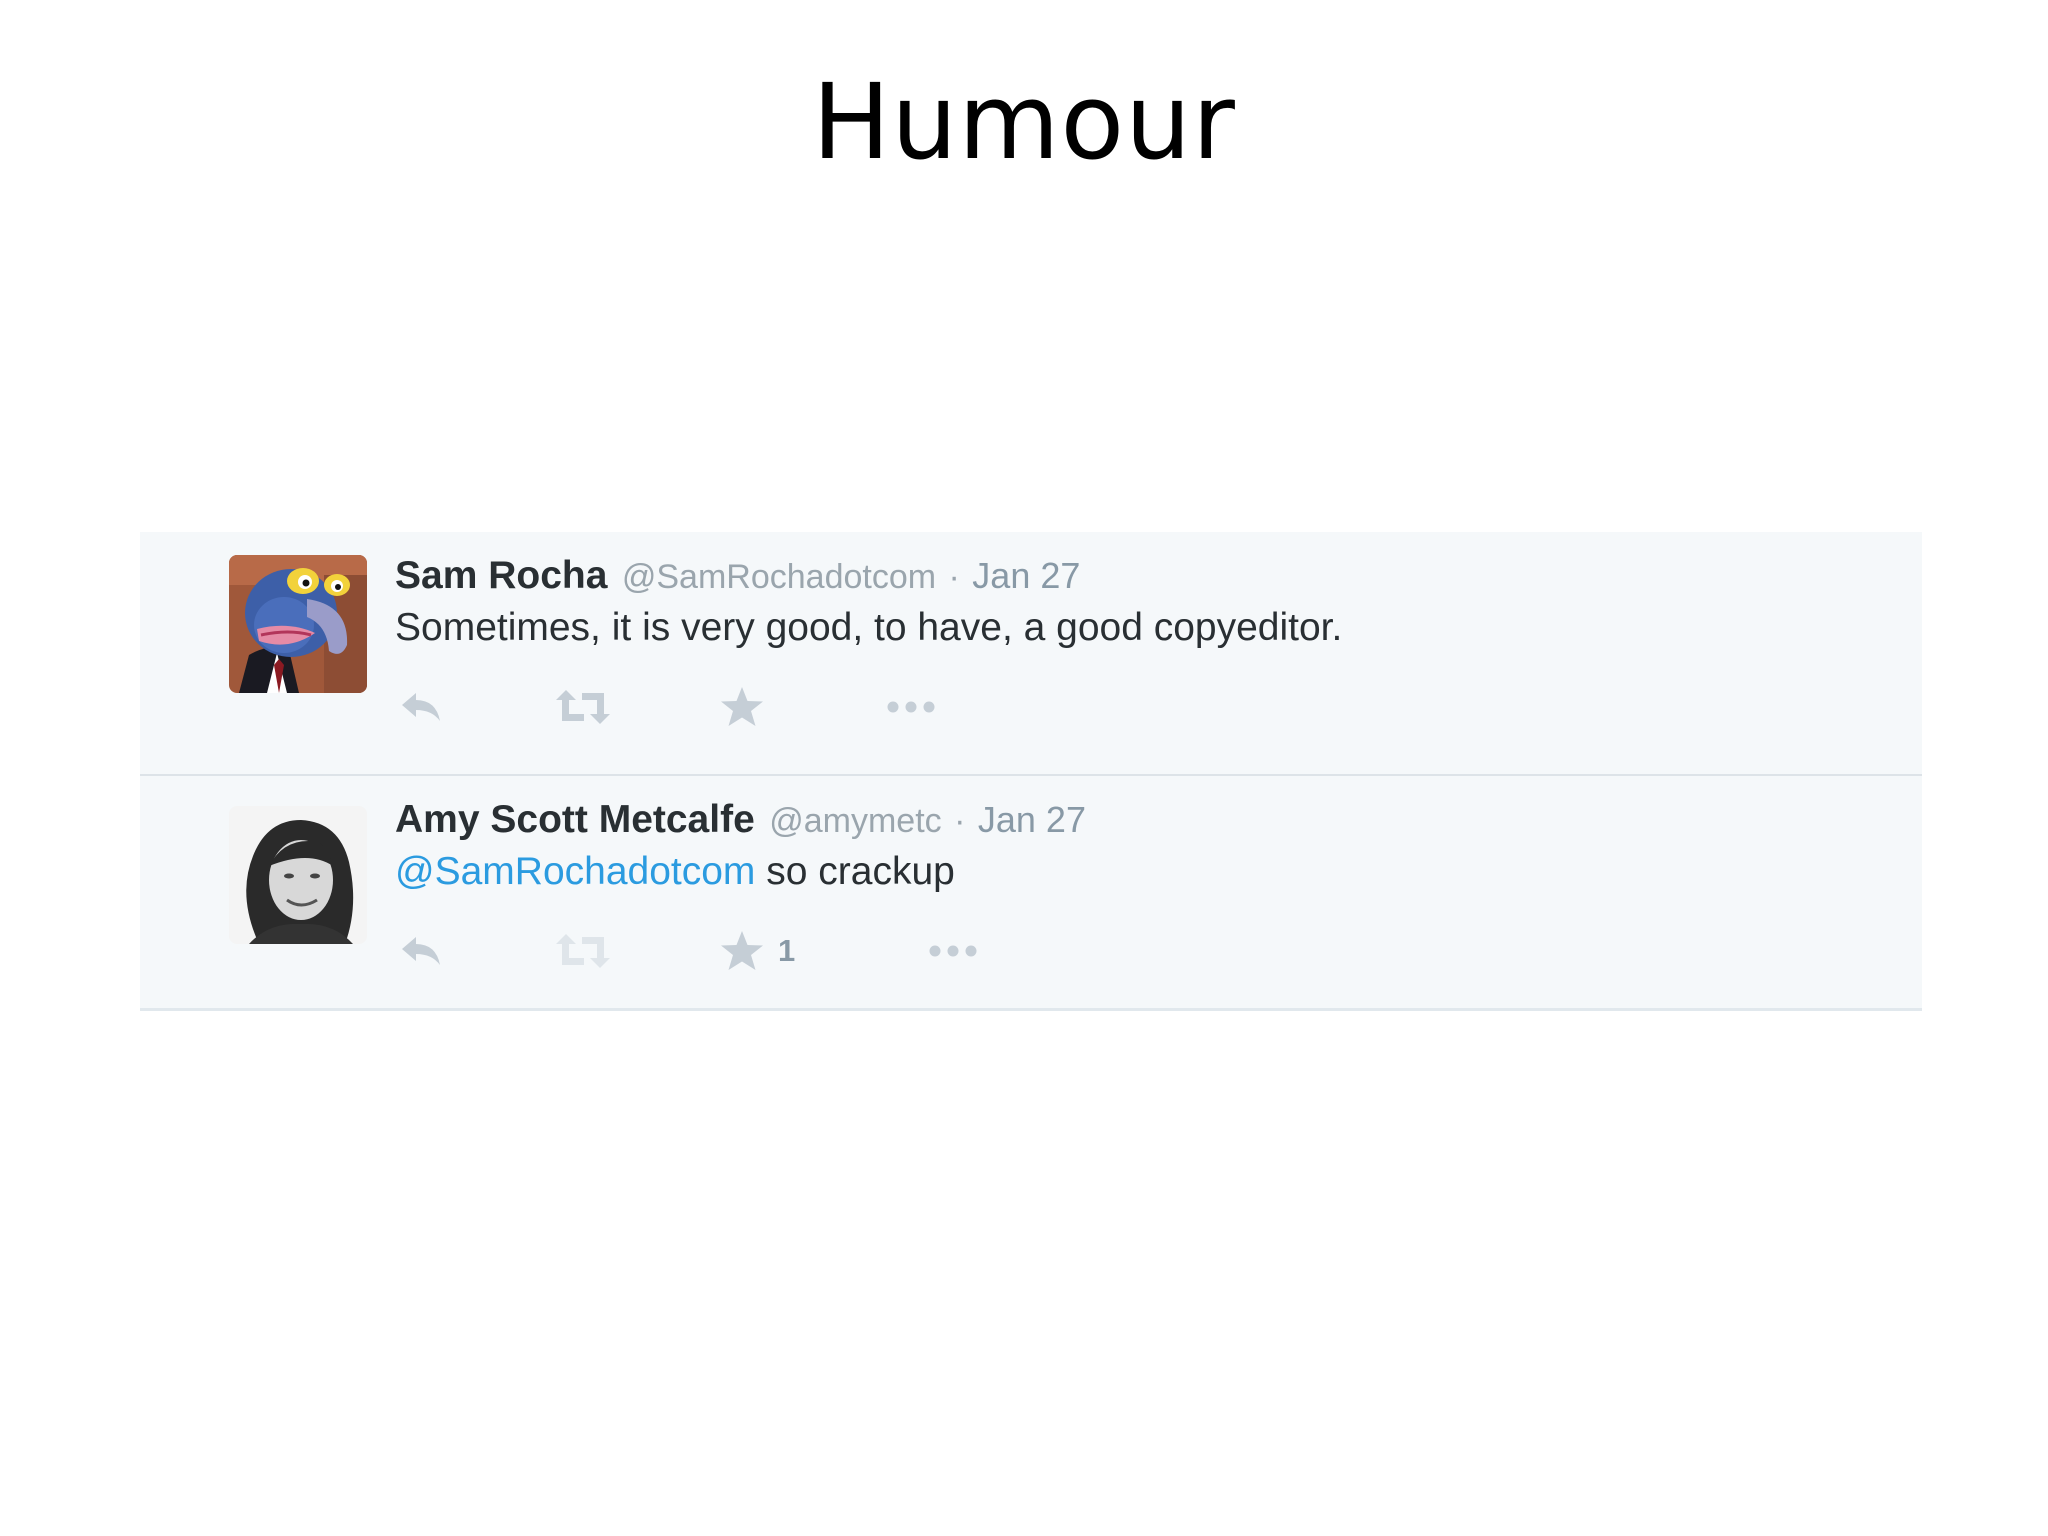 This screenshot has height=1536, width=2048. Describe the element at coordinates (501, 575) in the screenshot. I see `author-name: Sam Rocha` at that location.